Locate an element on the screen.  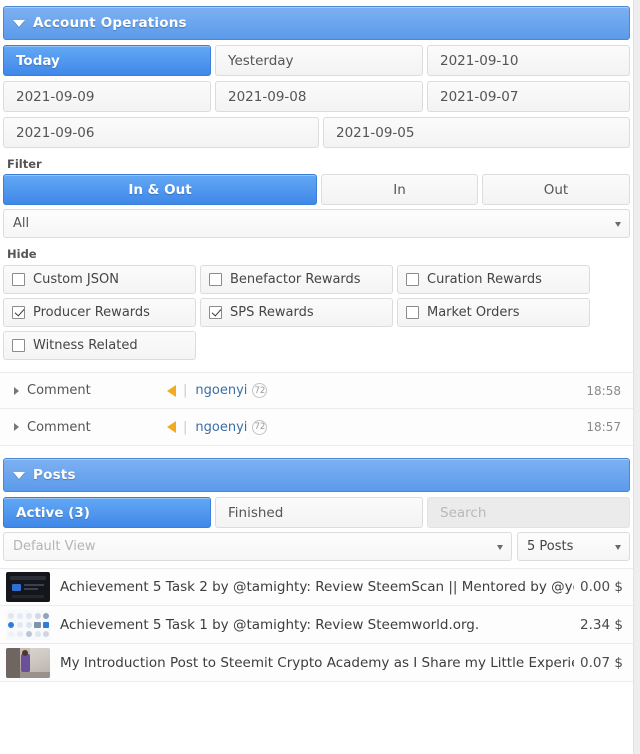
posts-title: Posts is located at coordinates (54, 475).